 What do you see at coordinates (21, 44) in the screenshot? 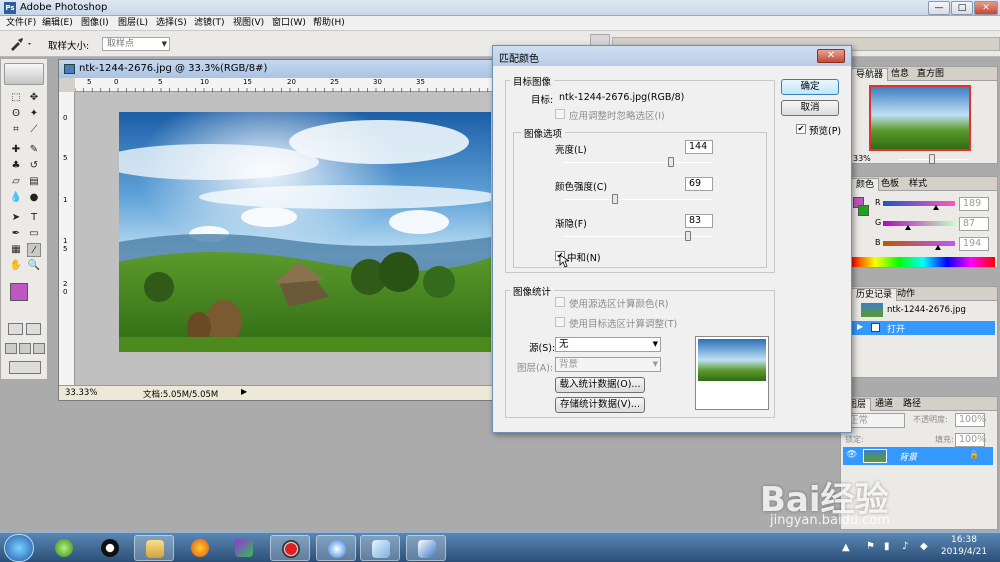
I see `eyedropper-tool-icon` at bounding box center [21, 44].